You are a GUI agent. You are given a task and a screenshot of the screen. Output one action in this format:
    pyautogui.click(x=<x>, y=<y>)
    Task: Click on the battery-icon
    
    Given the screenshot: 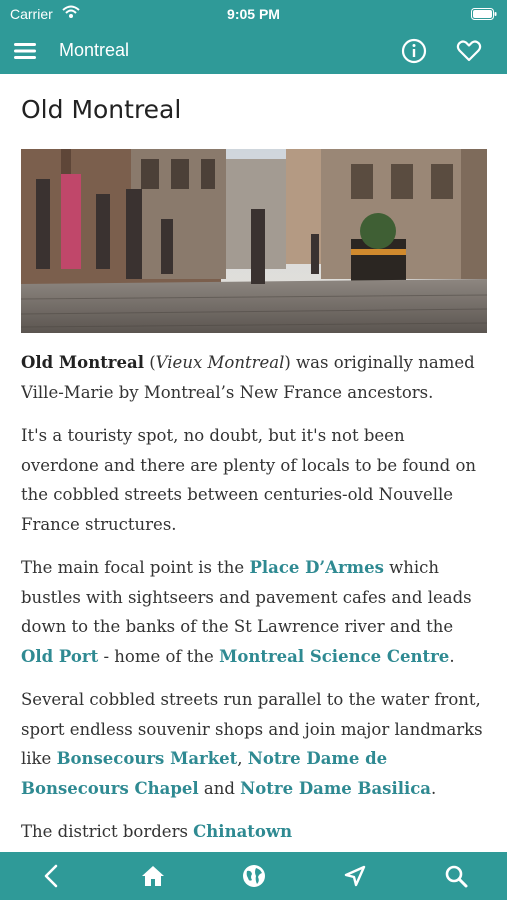 What is the action you would take?
    pyautogui.click(x=484, y=15)
    